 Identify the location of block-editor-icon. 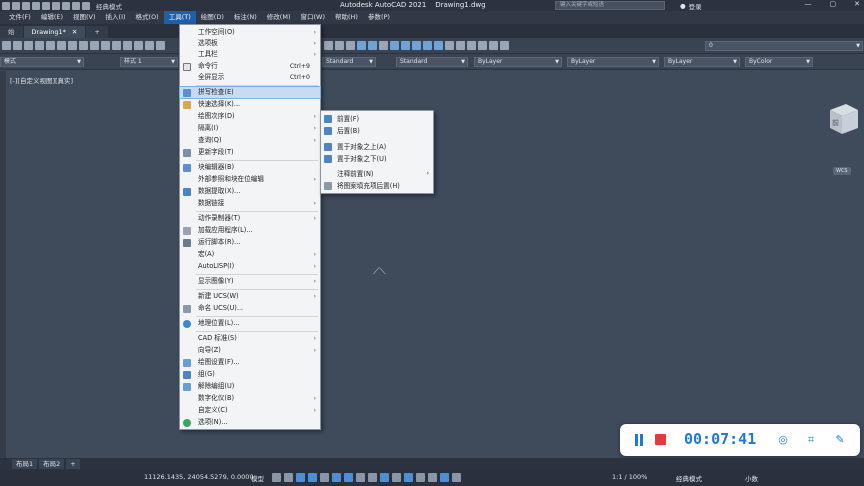
(116, 45).